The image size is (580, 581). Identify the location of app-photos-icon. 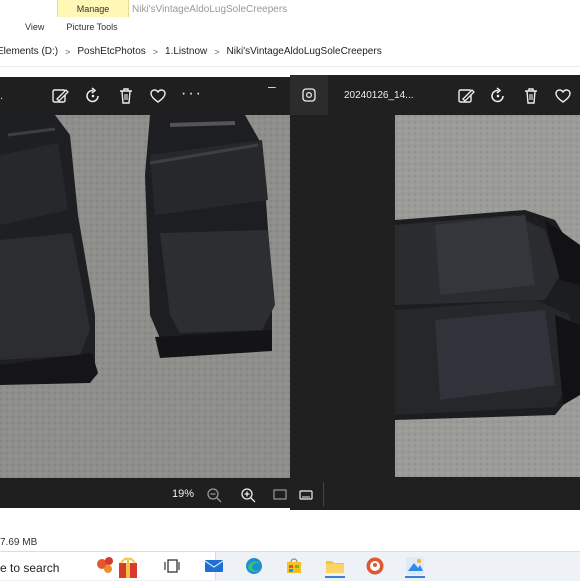
(309, 95).